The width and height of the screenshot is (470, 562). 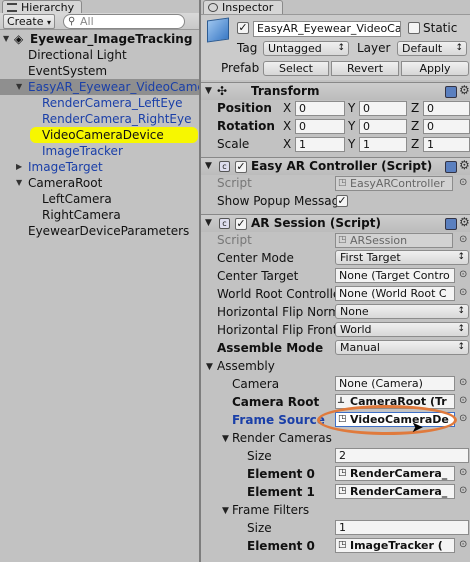 I want to click on controller-enabled-checkbox: ✓, so click(x=241, y=167).